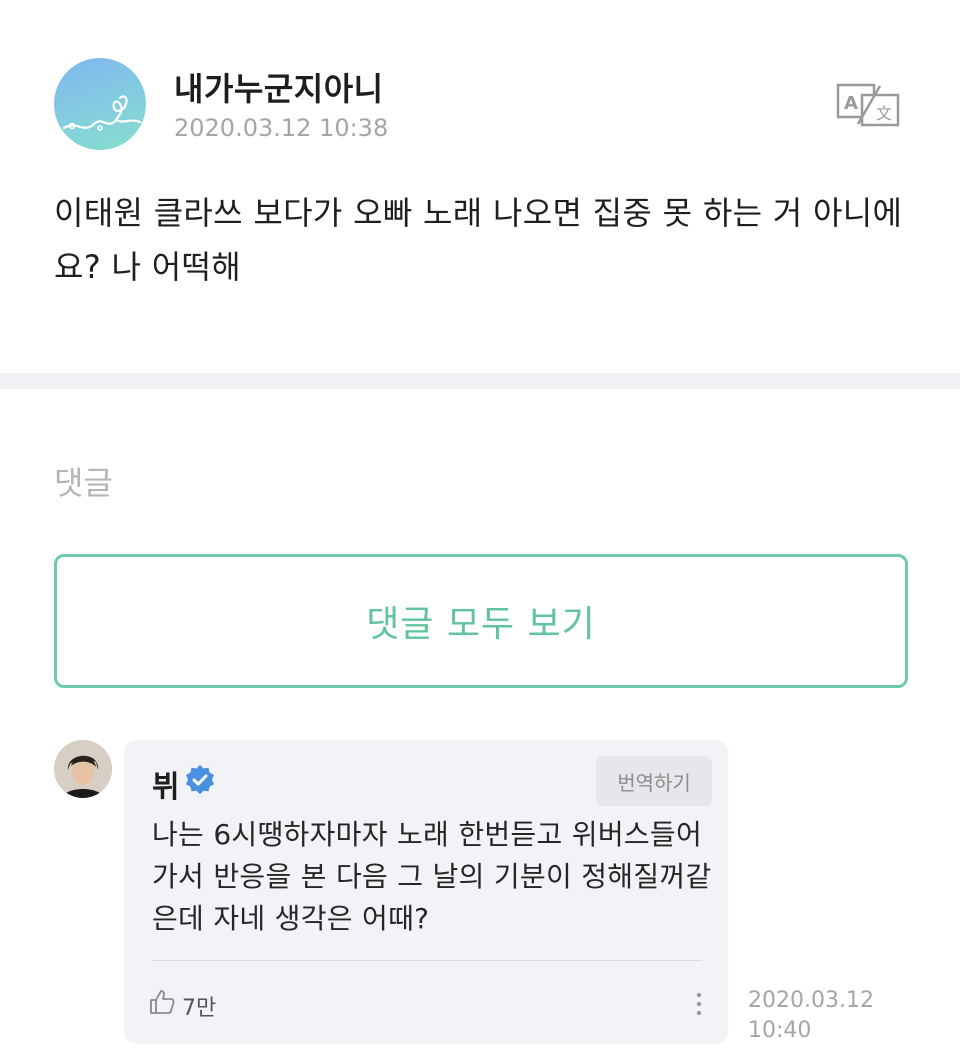 Image resolution: width=960 pixels, height=1063 pixels. What do you see at coordinates (811, 1000) in the screenshot?
I see `comment-date: 2020.03.12` at bounding box center [811, 1000].